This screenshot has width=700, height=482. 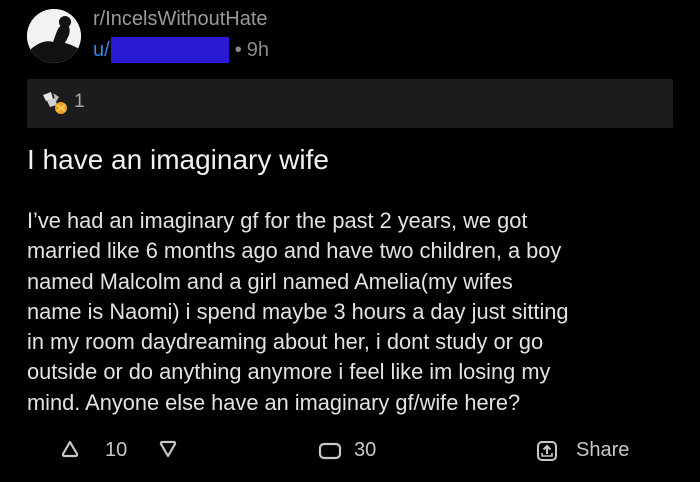 I want to click on post-title: I have an imaginary wife, so click(x=178, y=160).